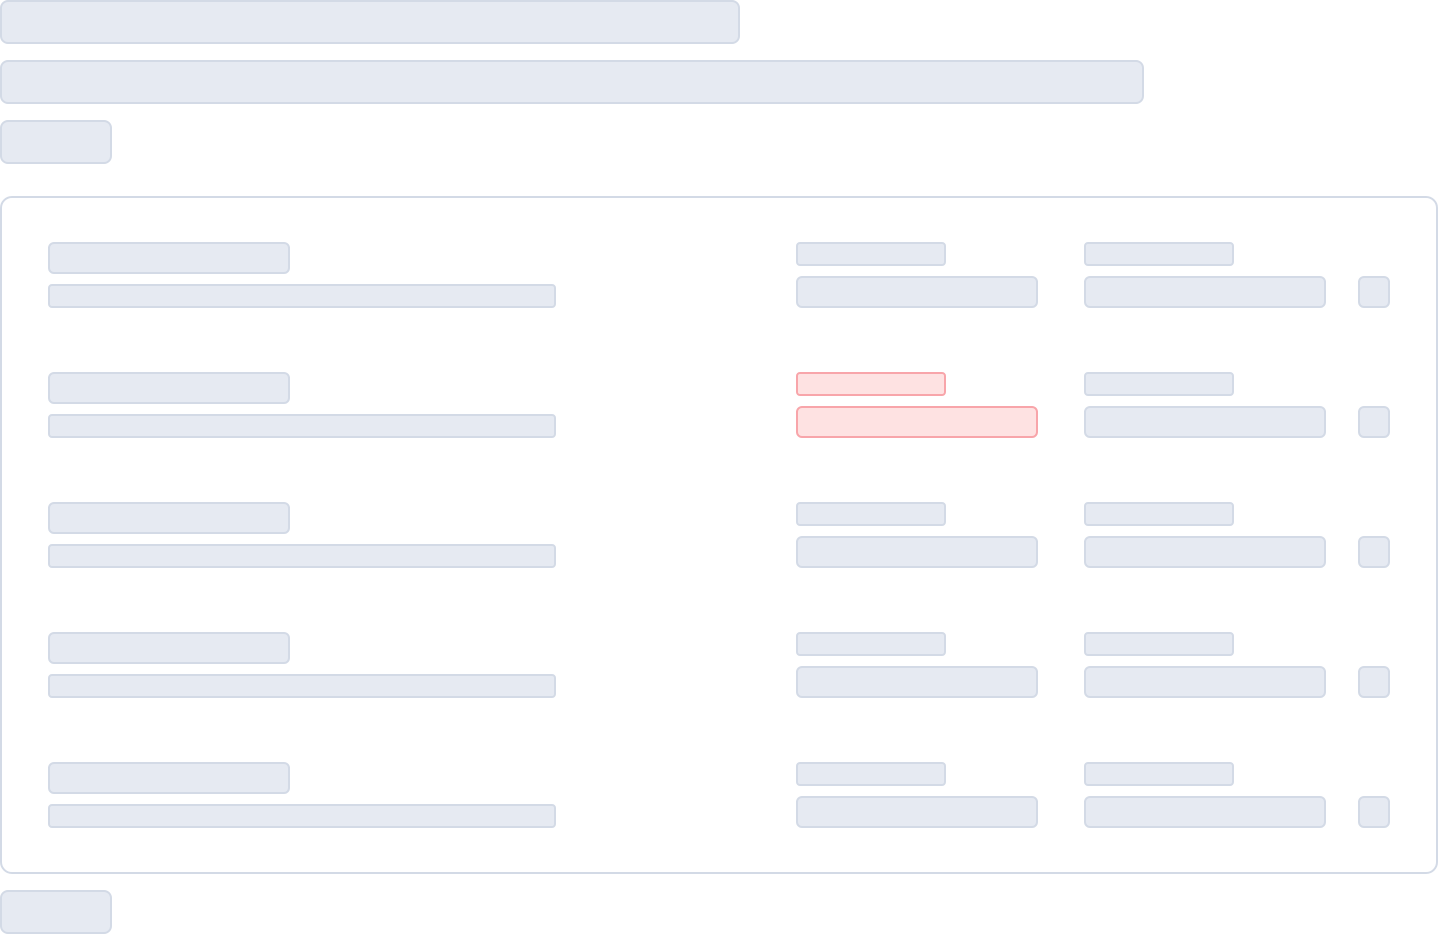  What do you see at coordinates (572, 82) in the screenshot?
I see `page-subtitle` at bounding box center [572, 82].